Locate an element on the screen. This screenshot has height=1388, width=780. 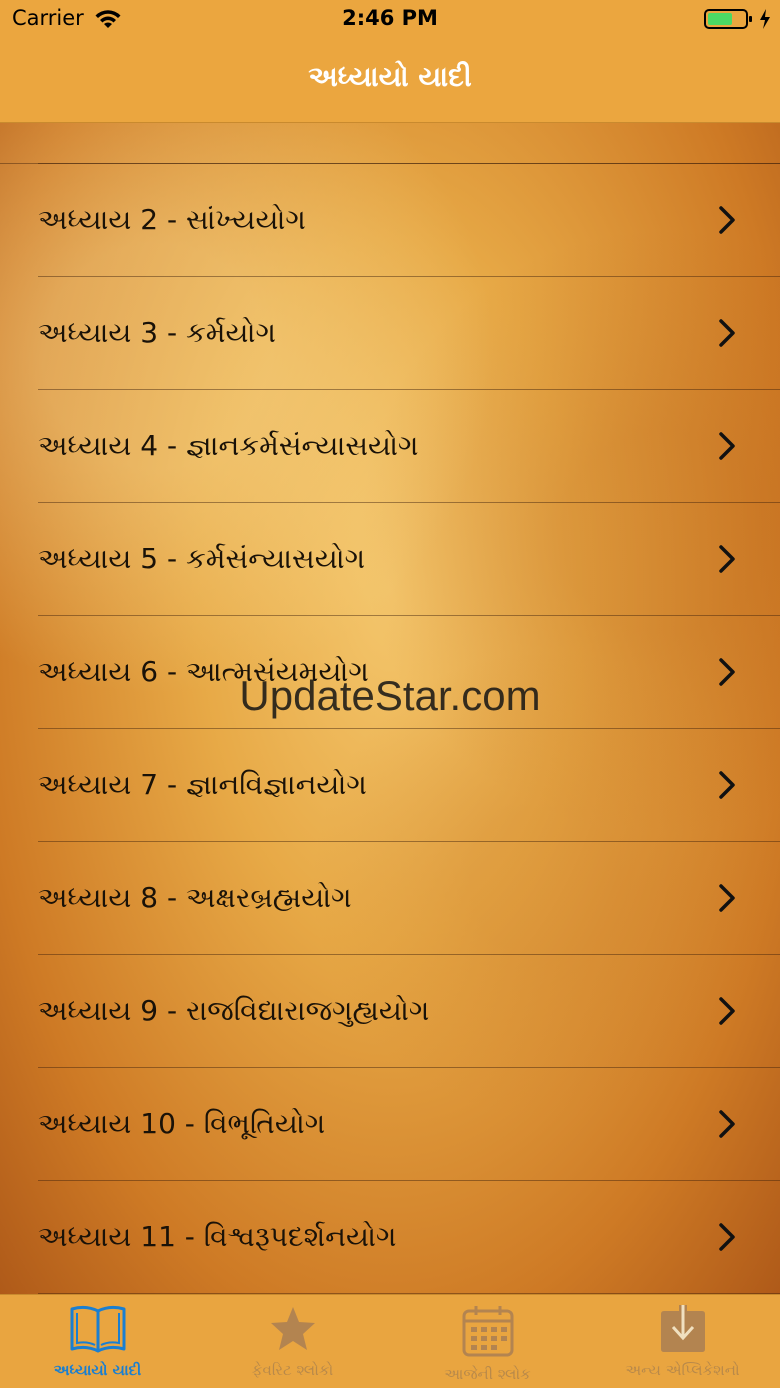
tab-label: અધ્યાયો યાદી is located at coordinates (97, 1370).